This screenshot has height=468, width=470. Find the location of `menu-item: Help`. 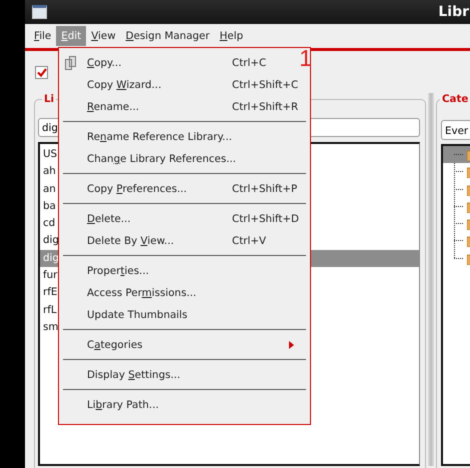

menu-item: Help is located at coordinates (231, 36).